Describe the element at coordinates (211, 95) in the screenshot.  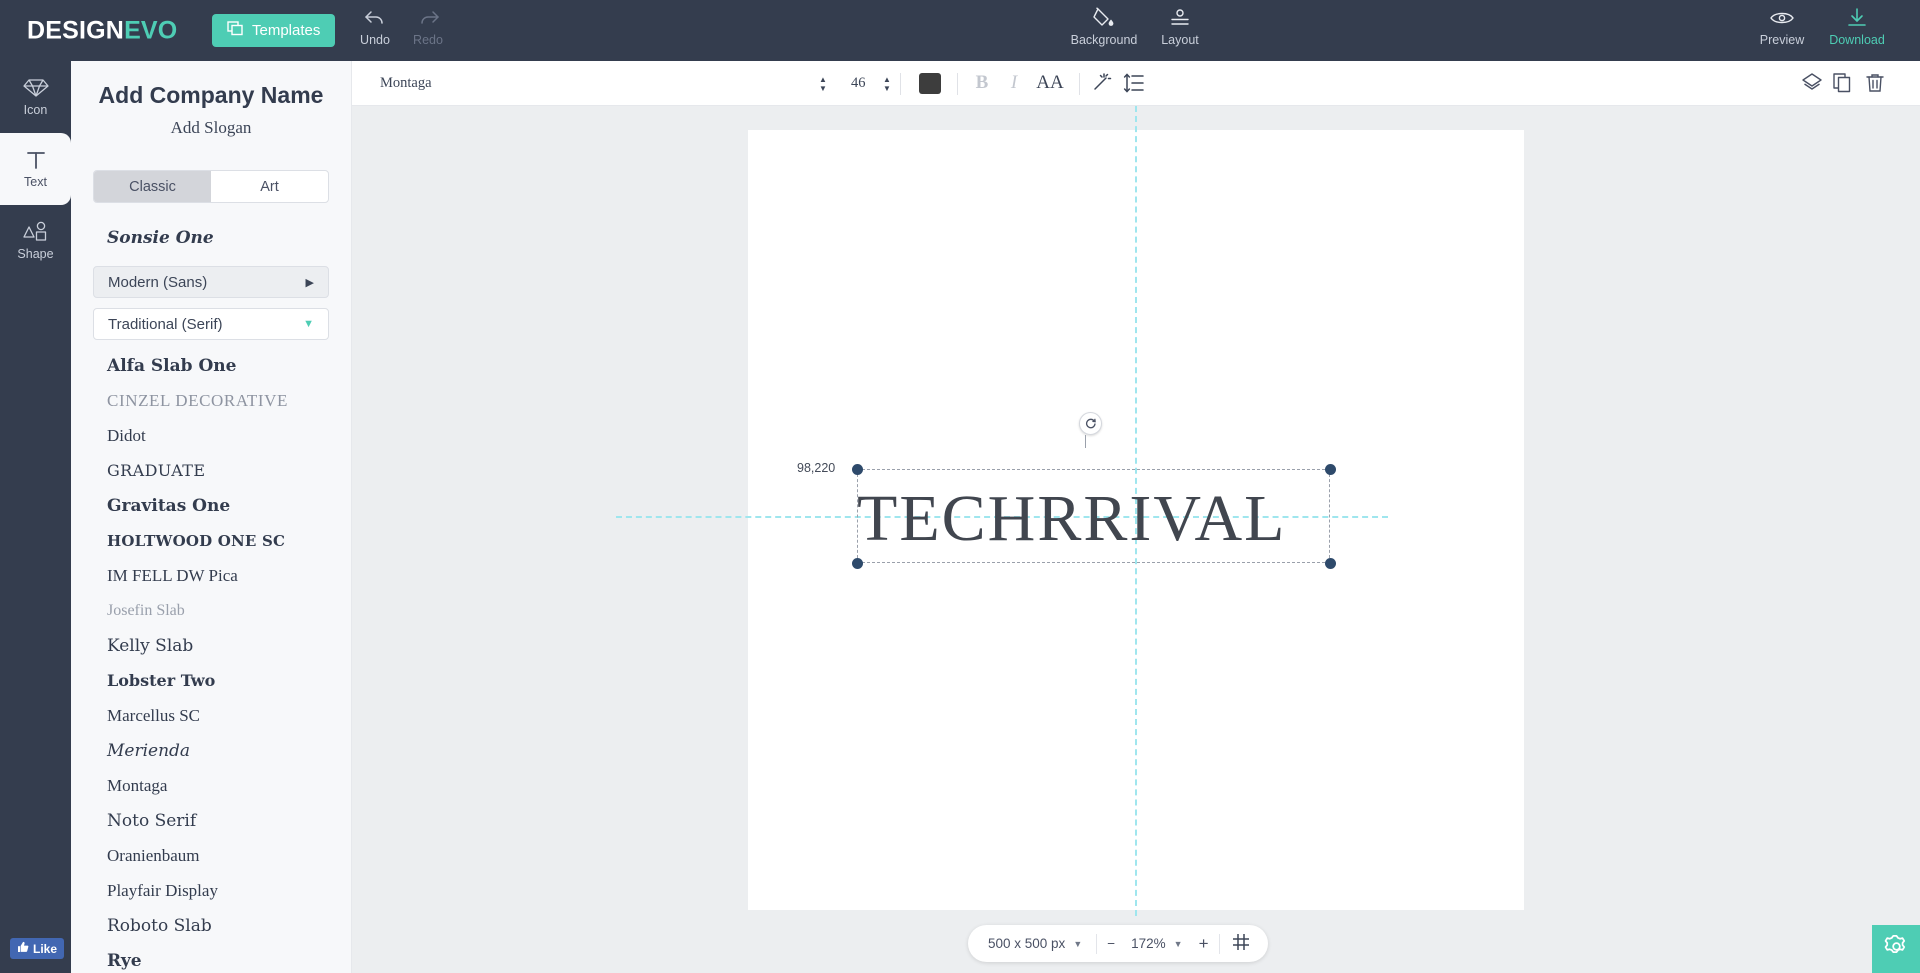
I see `add-company-name-item: Add Company Name` at that location.